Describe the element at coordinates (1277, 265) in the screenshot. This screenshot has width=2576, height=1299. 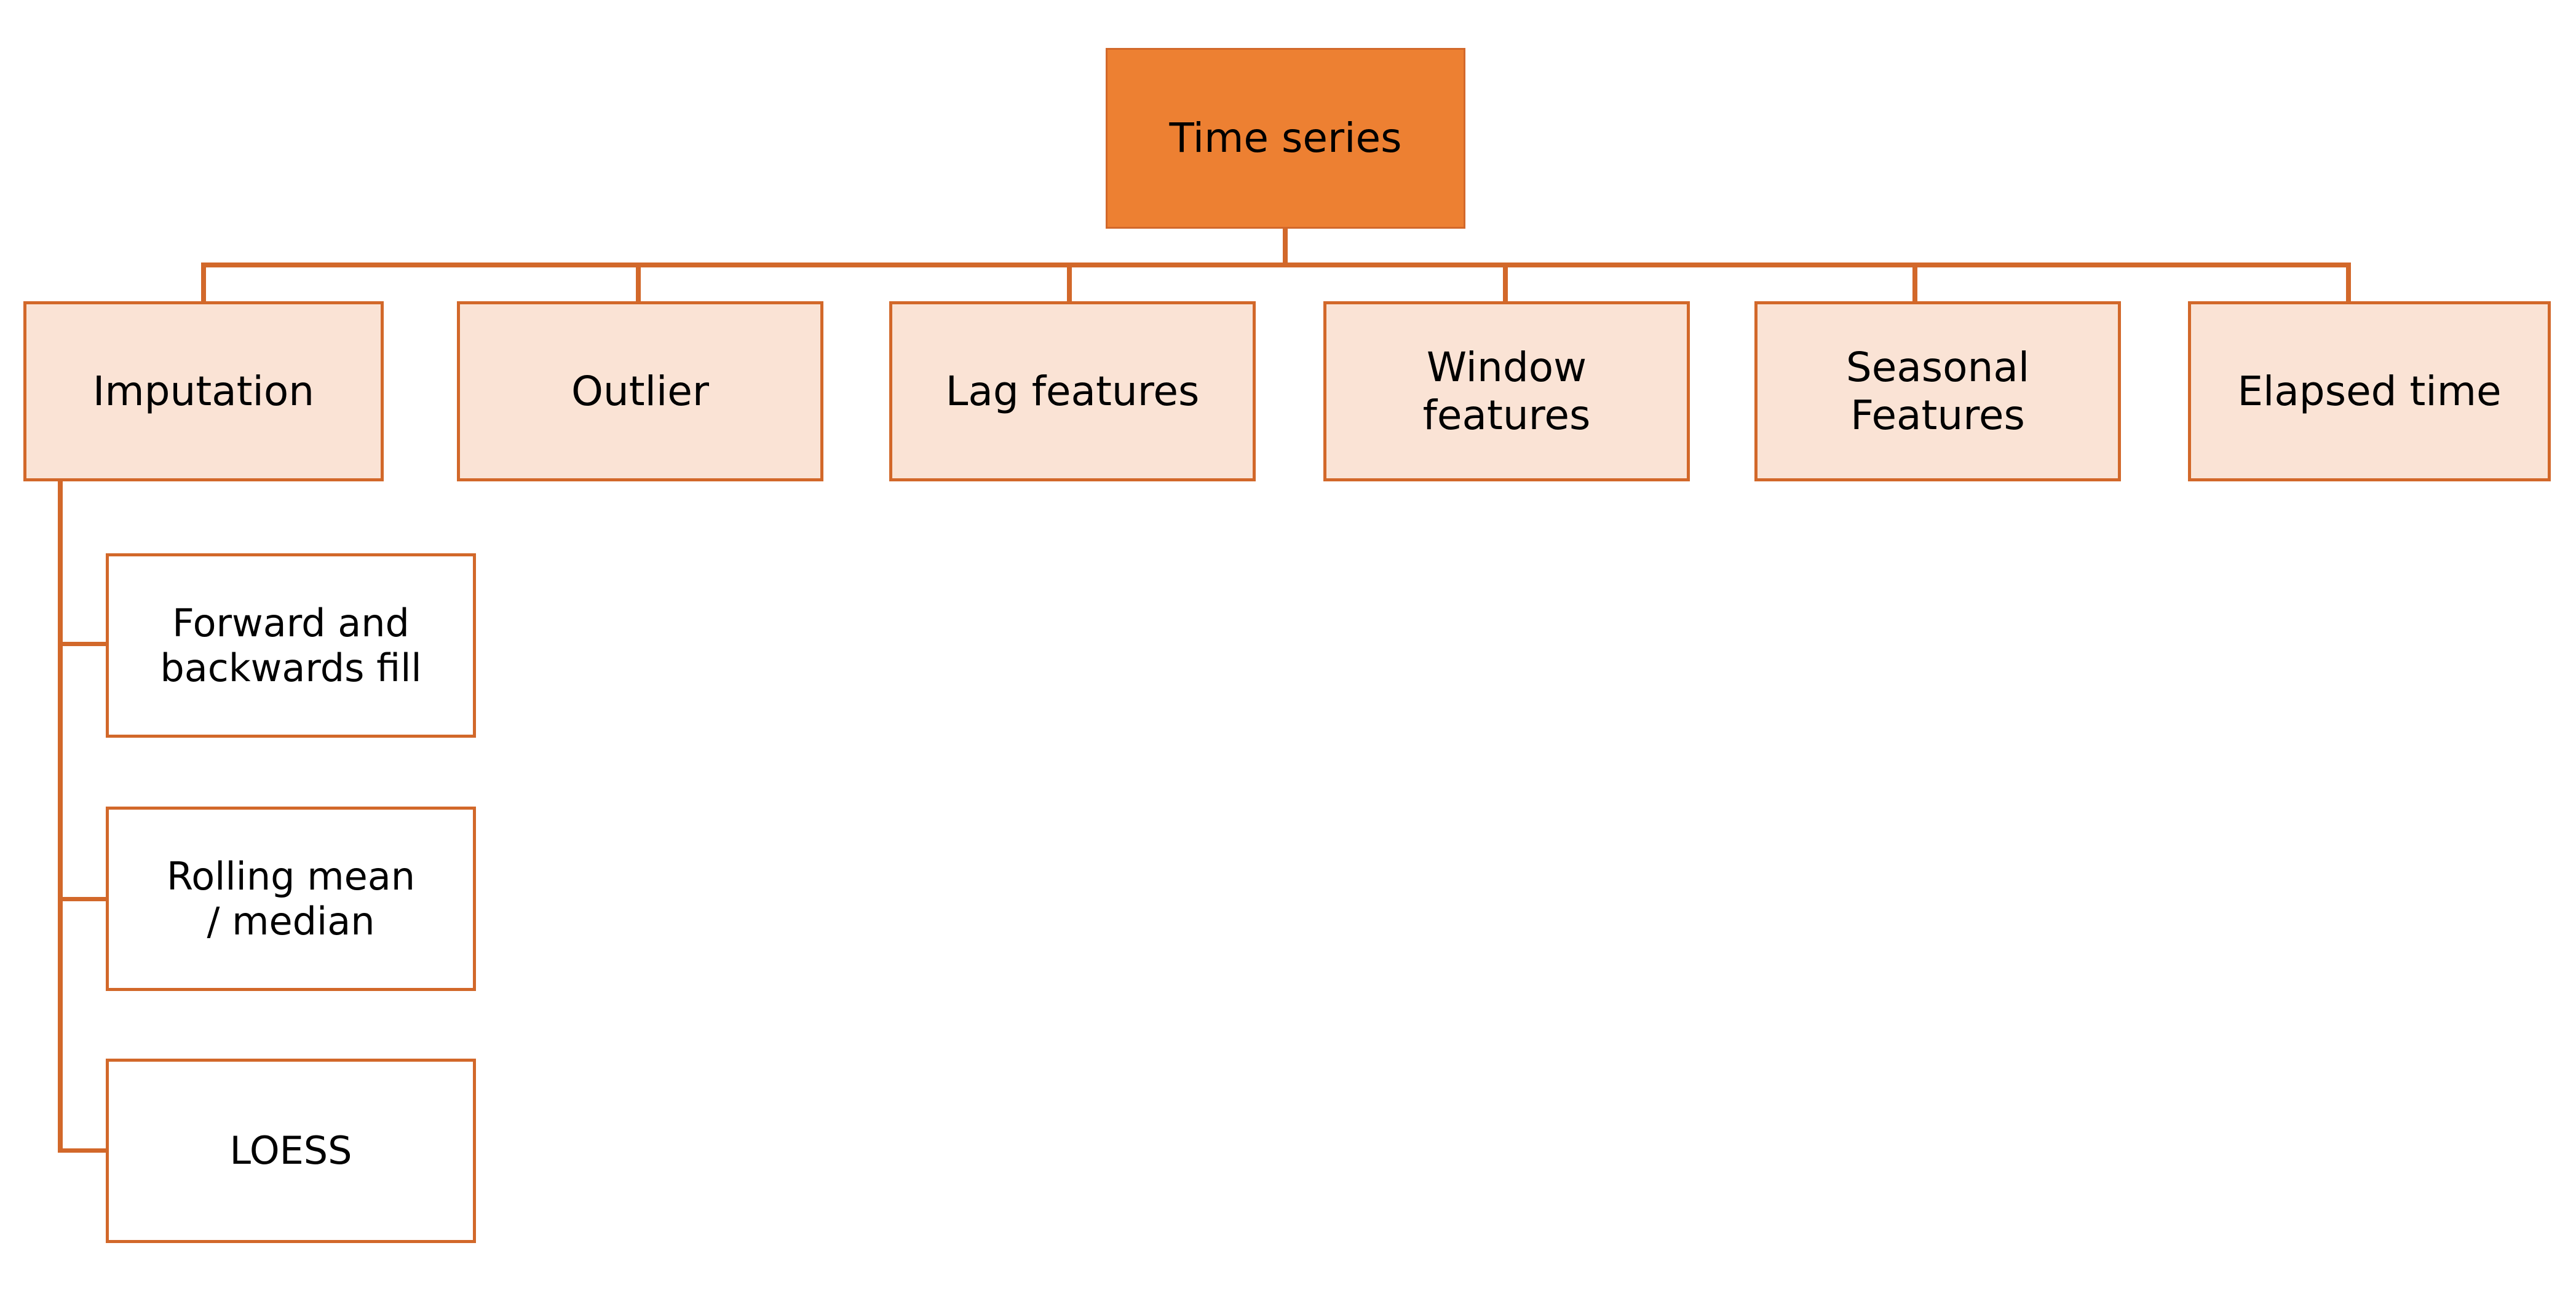
I see `connector-level2-bus` at that location.